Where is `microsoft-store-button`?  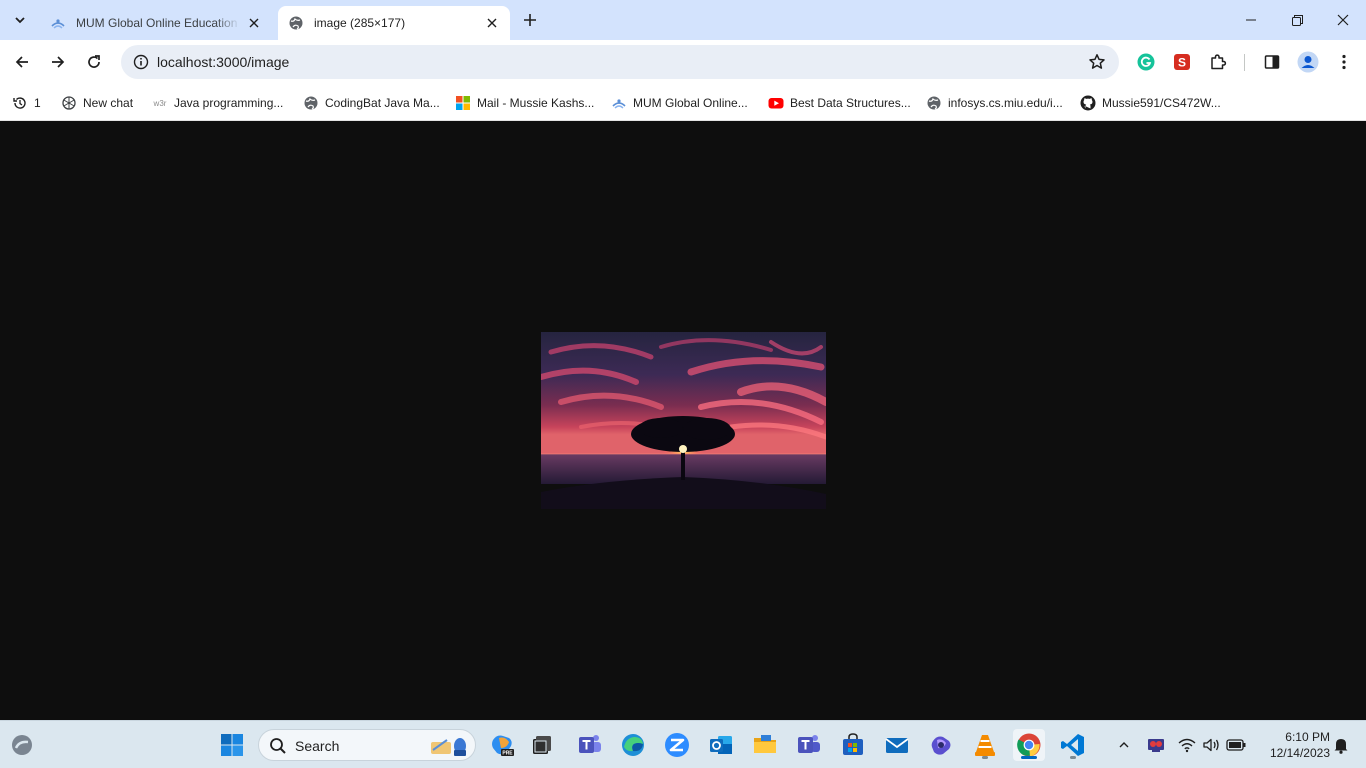
microsoft-store-button is located at coordinates (853, 745).